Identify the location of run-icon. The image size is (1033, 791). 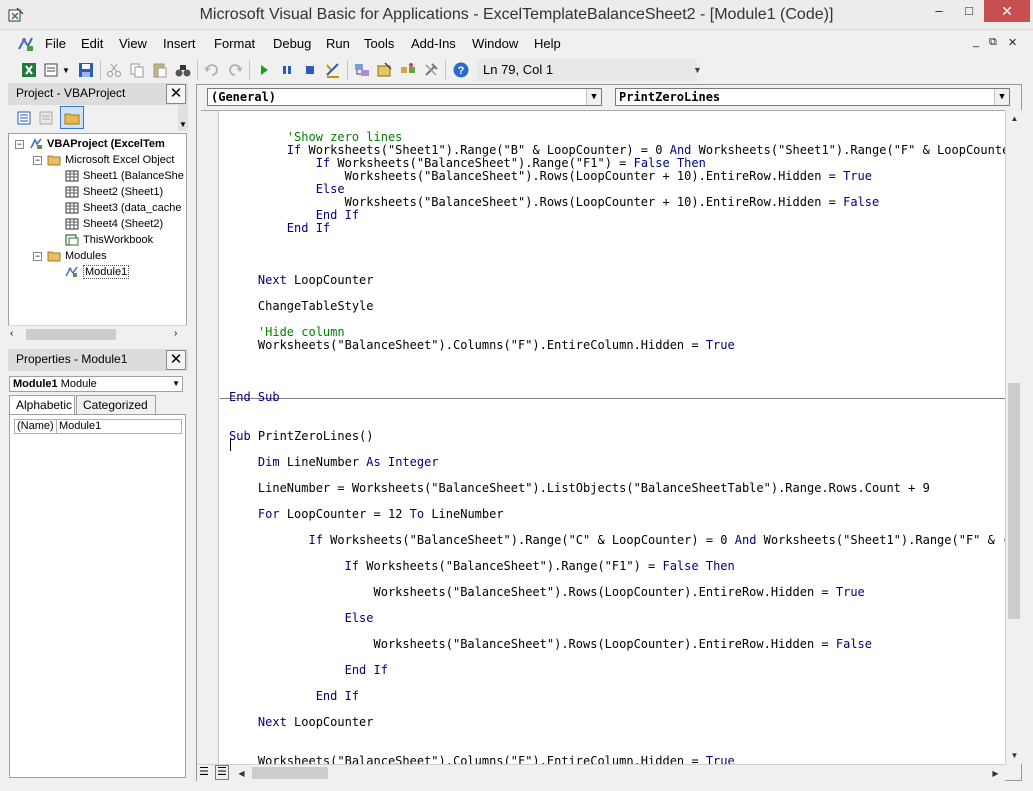
(264, 70).